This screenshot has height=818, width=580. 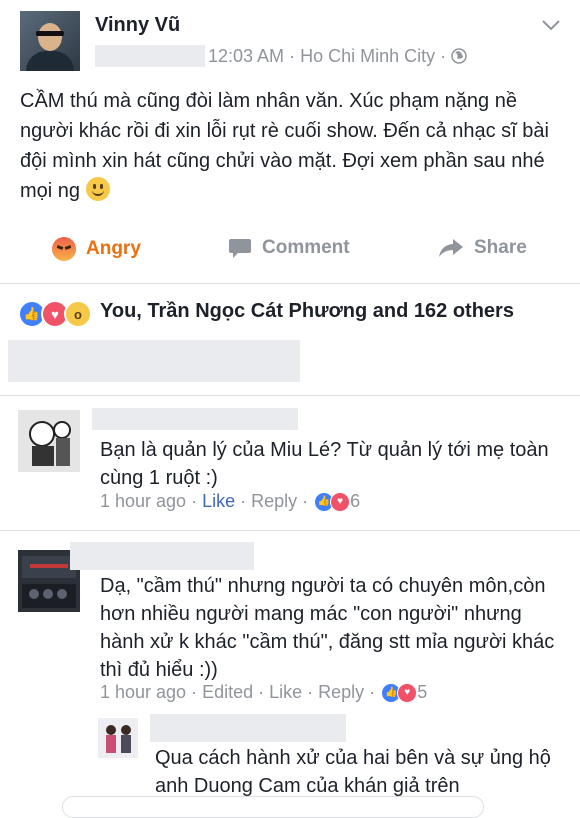 I want to click on blurred-reply-name, so click(x=248, y=728).